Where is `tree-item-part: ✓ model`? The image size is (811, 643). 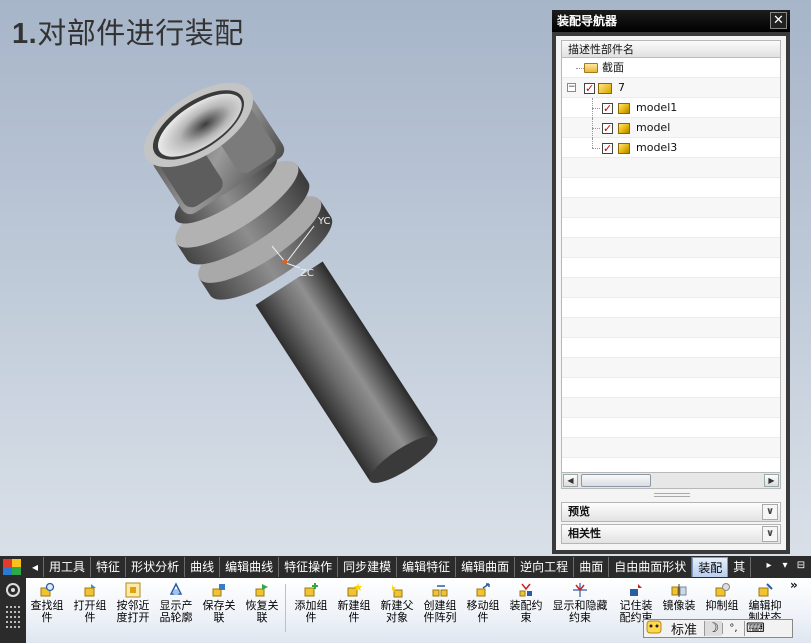
tree-item-part: ✓ model is located at coordinates (671, 128).